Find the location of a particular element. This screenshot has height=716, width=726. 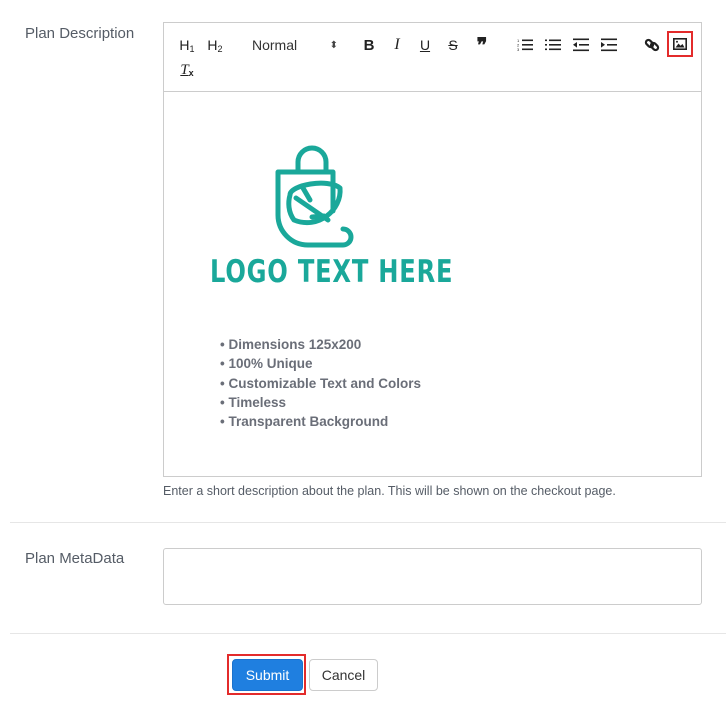

plan-metadata-label: Plan MetaData is located at coordinates (75, 558).